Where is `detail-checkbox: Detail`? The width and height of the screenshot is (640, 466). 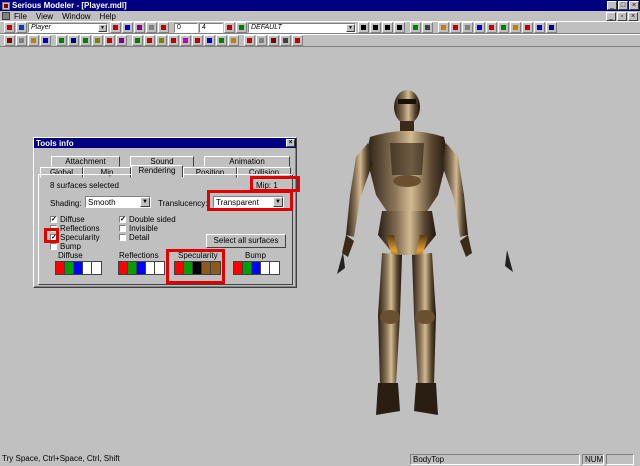
detail-checkbox: Detail is located at coordinates (134, 237).